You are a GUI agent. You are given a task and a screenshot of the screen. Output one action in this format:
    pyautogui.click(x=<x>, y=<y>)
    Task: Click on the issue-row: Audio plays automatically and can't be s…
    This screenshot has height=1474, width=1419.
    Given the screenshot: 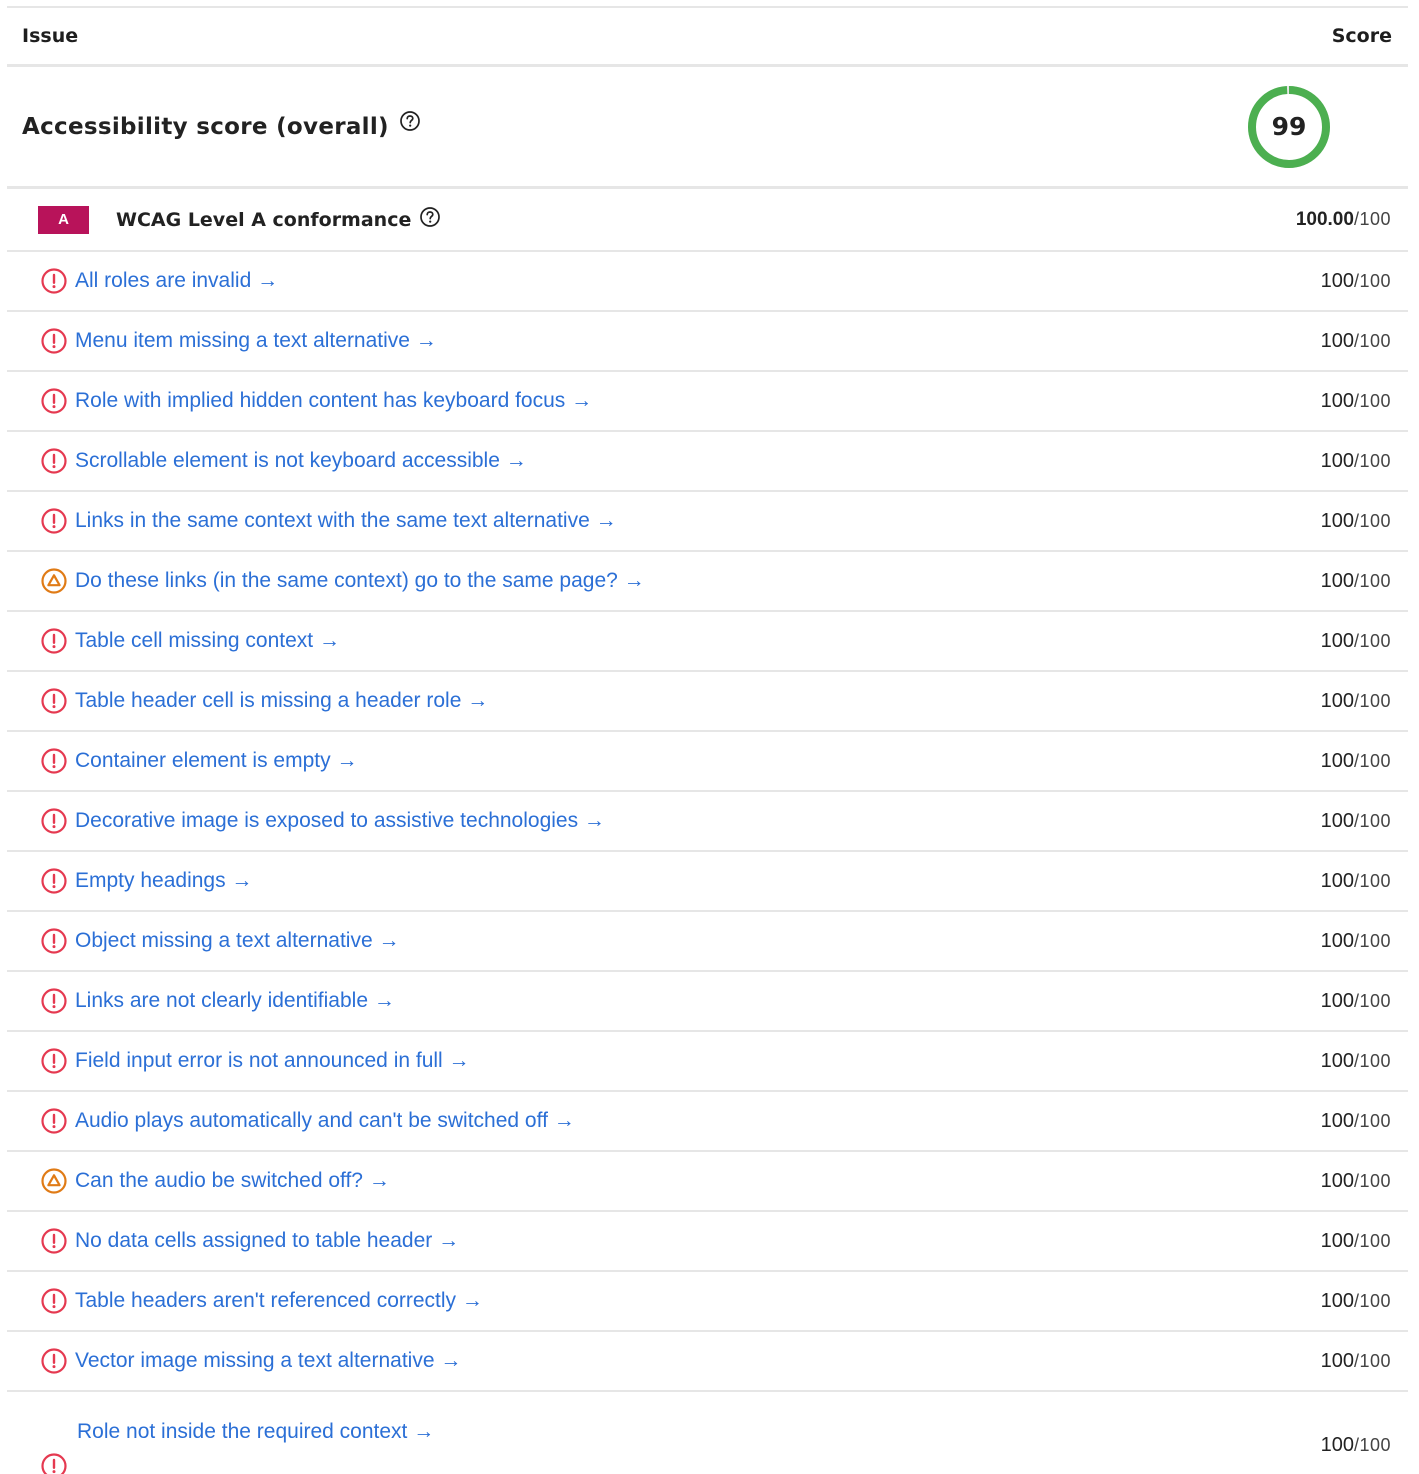 What is the action you would take?
    pyautogui.click(x=707, y=1122)
    